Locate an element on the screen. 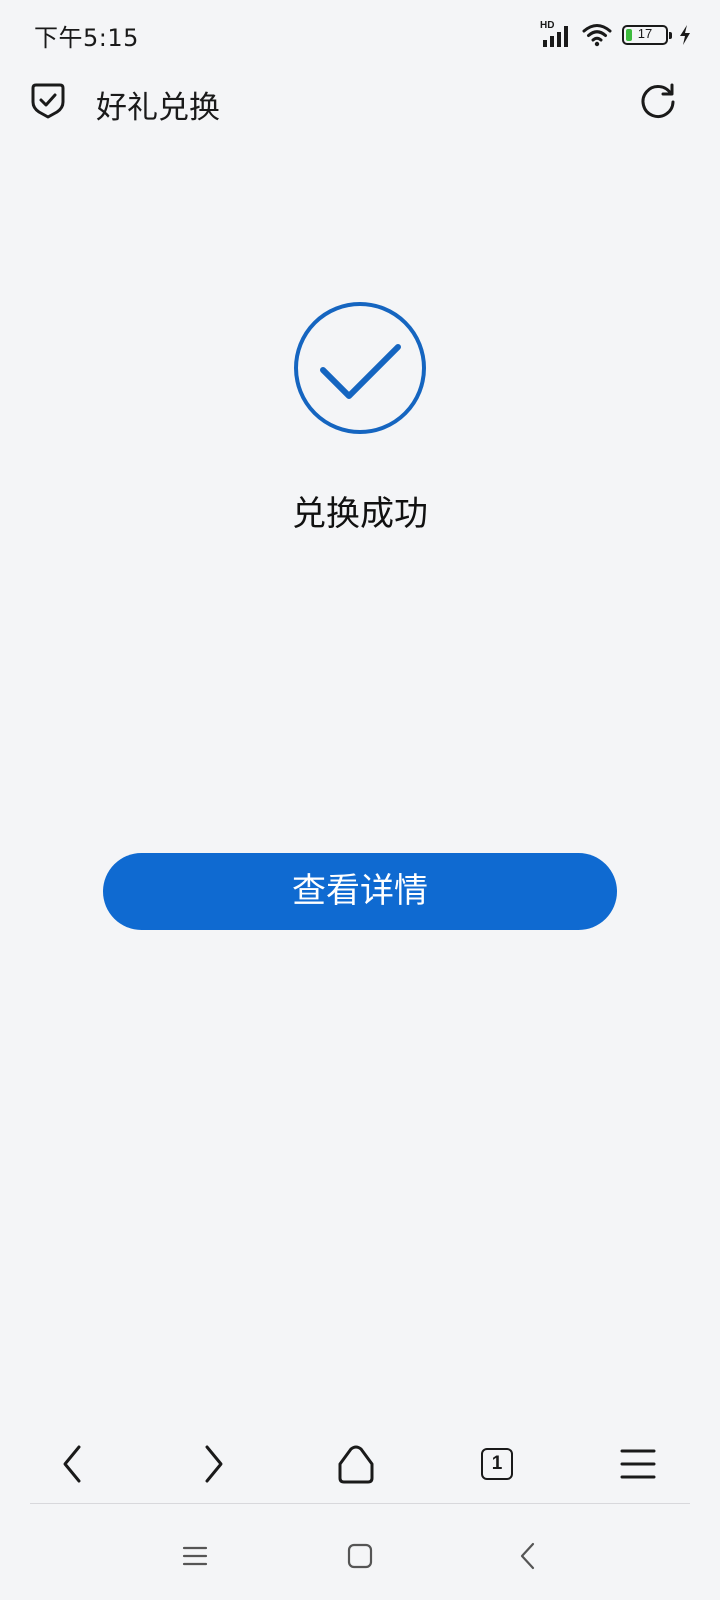 This screenshot has height=1600, width=720. browser-toolbar: 1 is located at coordinates (360, 1465).